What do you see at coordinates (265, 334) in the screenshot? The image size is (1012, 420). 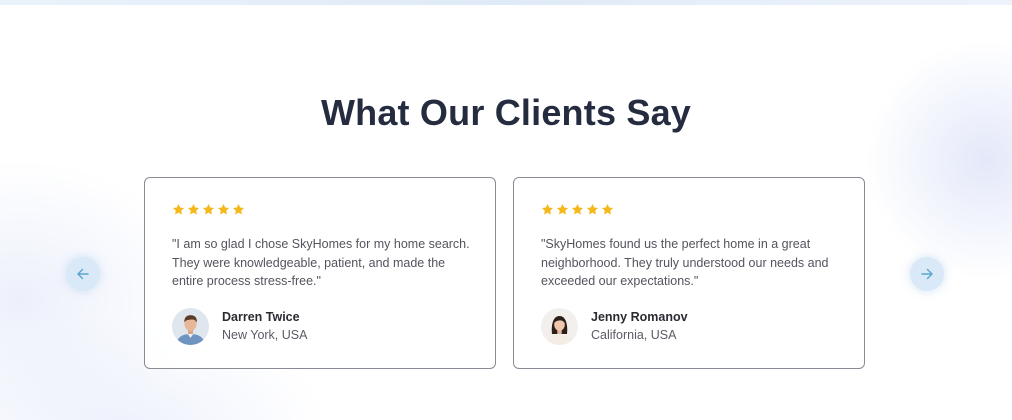 I see `client-location: New York, USA` at bounding box center [265, 334].